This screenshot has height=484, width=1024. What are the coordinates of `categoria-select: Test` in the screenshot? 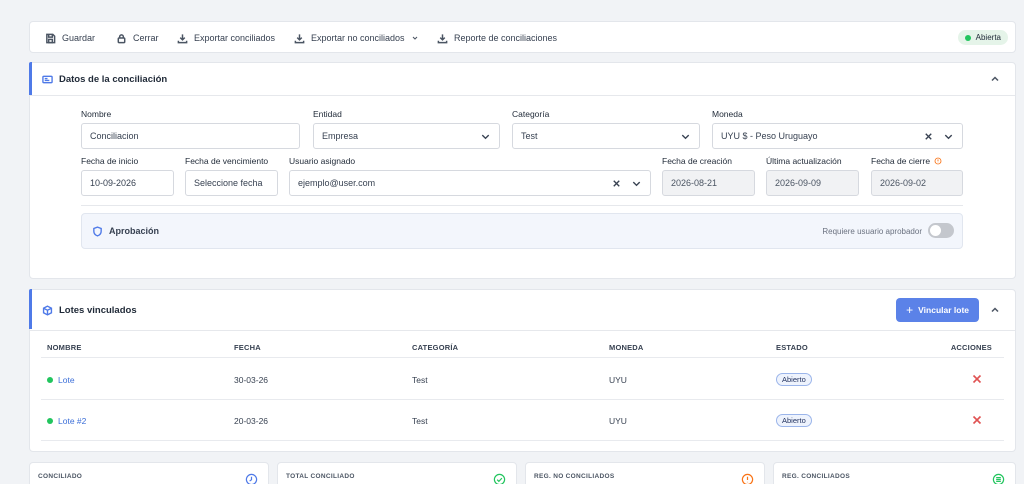 It's located at (606, 136).